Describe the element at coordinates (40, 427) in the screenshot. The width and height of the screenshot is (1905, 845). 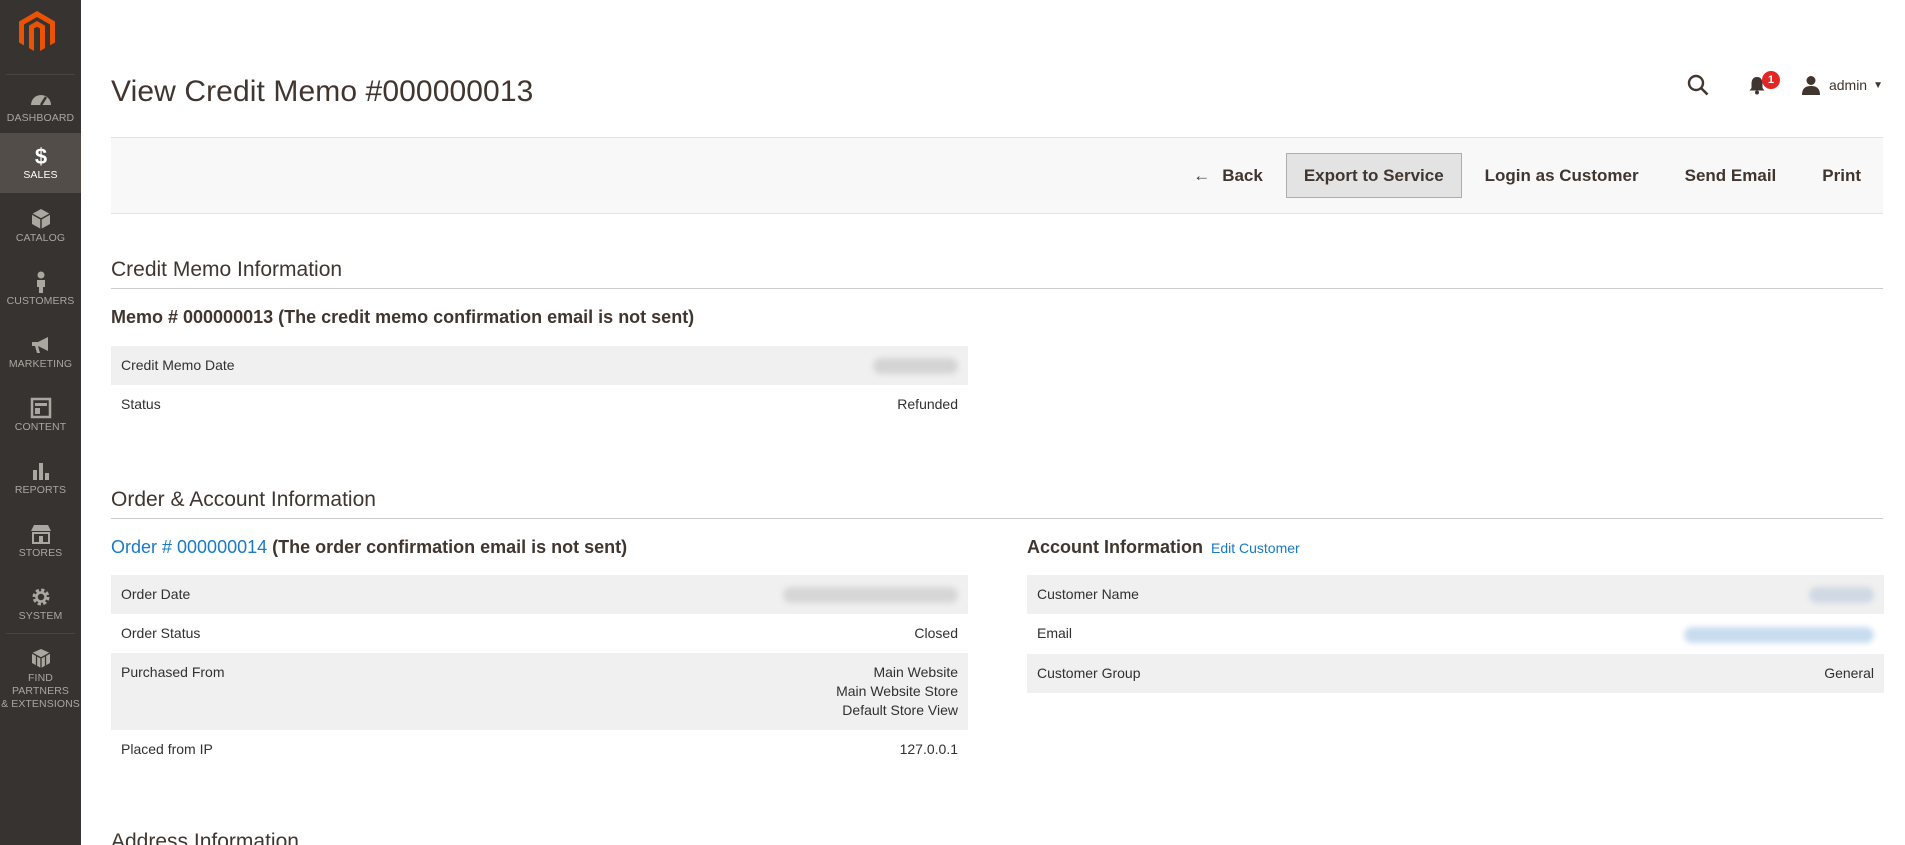
I see `nav-content-label: CONTENT` at that location.